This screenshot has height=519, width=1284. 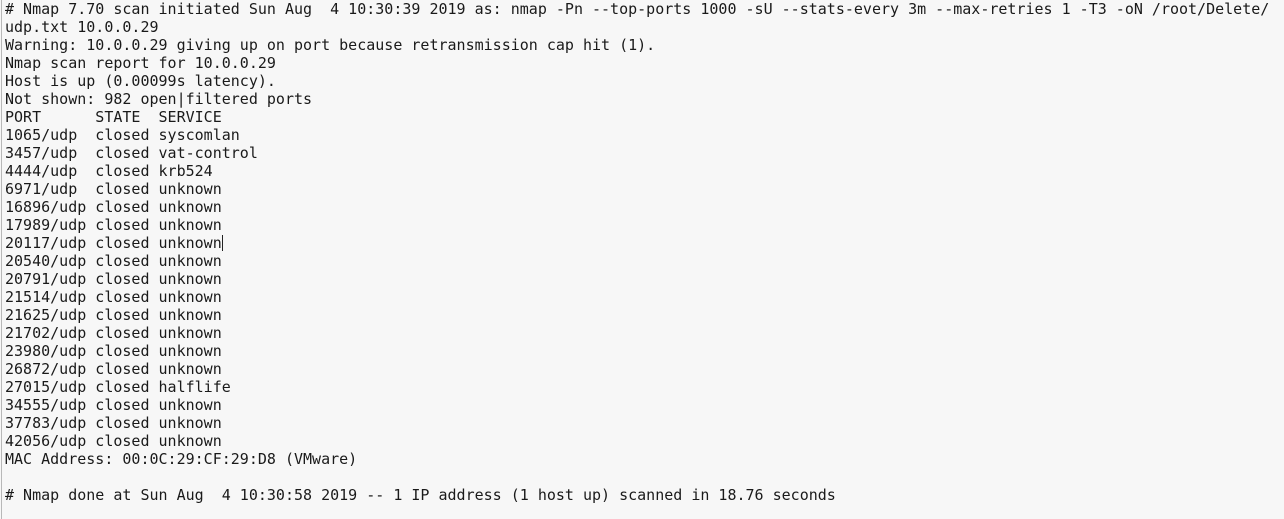 What do you see at coordinates (637, 261) in the screenshot?
I see `text-line: 20540/udp closed unknown` at bounding box center [637, 261].